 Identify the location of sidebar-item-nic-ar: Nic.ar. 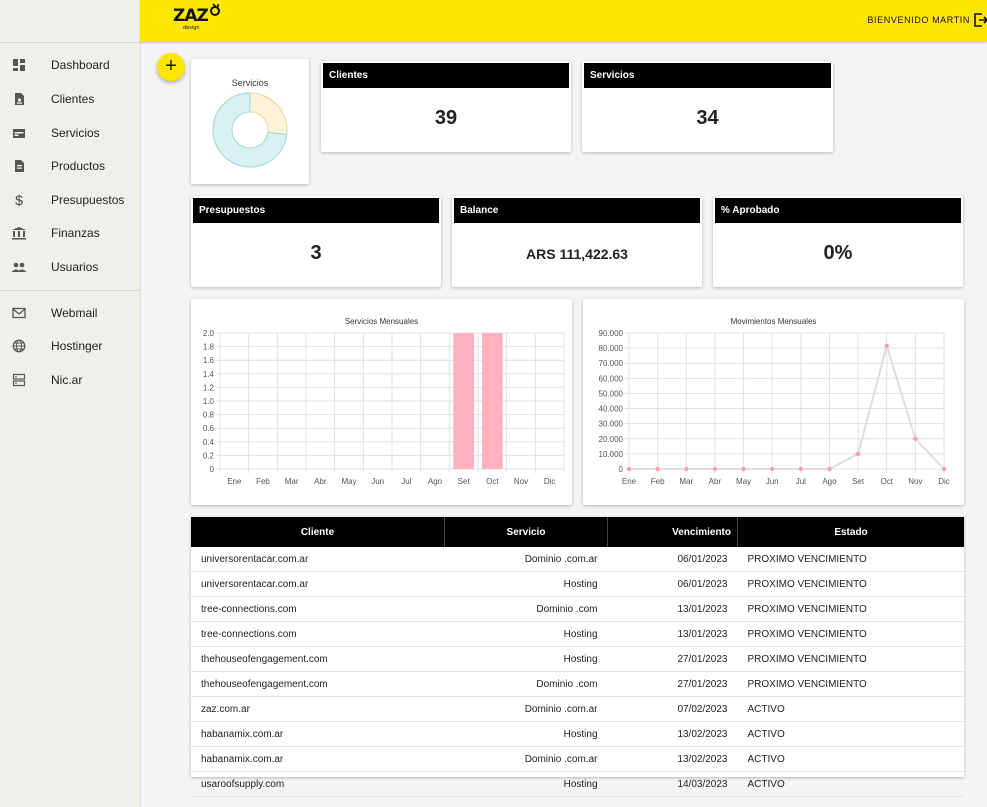
(70, 380).